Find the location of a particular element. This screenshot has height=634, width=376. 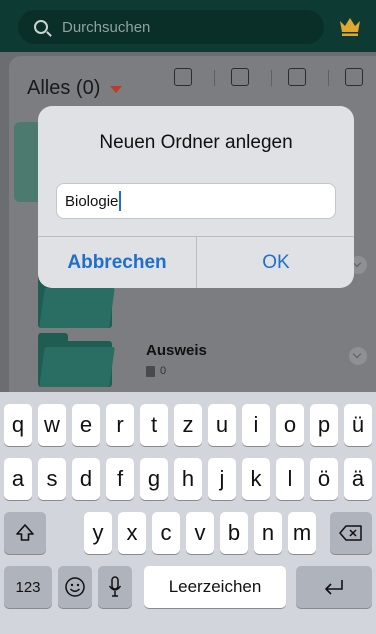

dialog-title: Neuen Ordner anlegen is located at coordinates (196, 142).